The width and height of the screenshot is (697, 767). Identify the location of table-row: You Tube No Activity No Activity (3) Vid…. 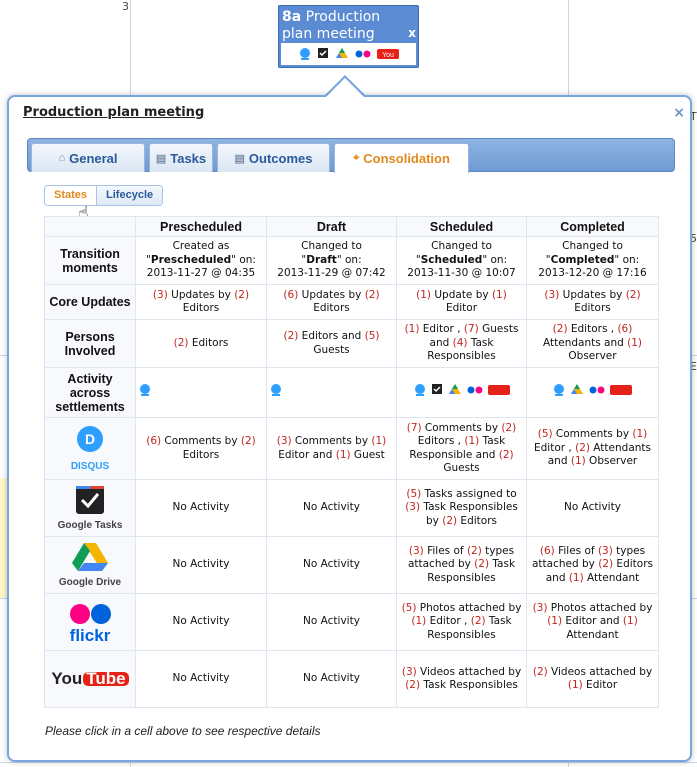
(351, 679).